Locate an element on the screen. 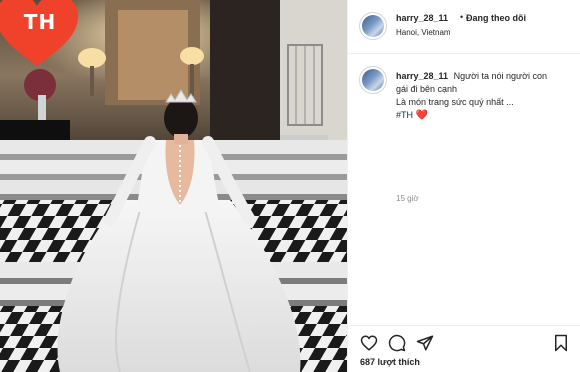 Image resolution: width=580 pixels, height=372 pixels. likes-count: 687 lượt thích is located at coordinates (390, 362).